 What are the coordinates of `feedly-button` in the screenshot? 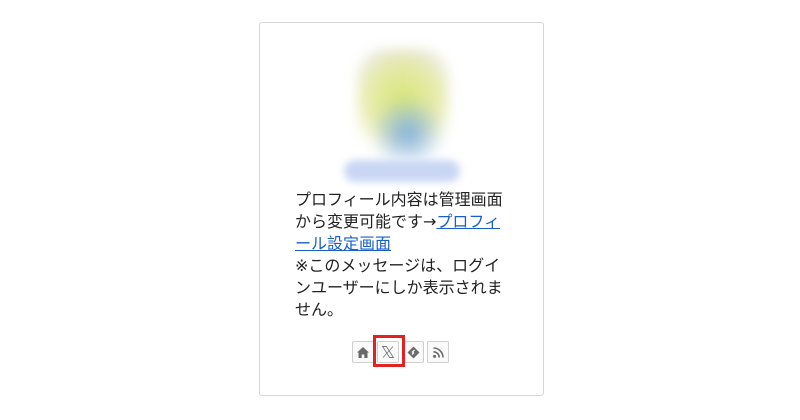 It's located at (413, 352).